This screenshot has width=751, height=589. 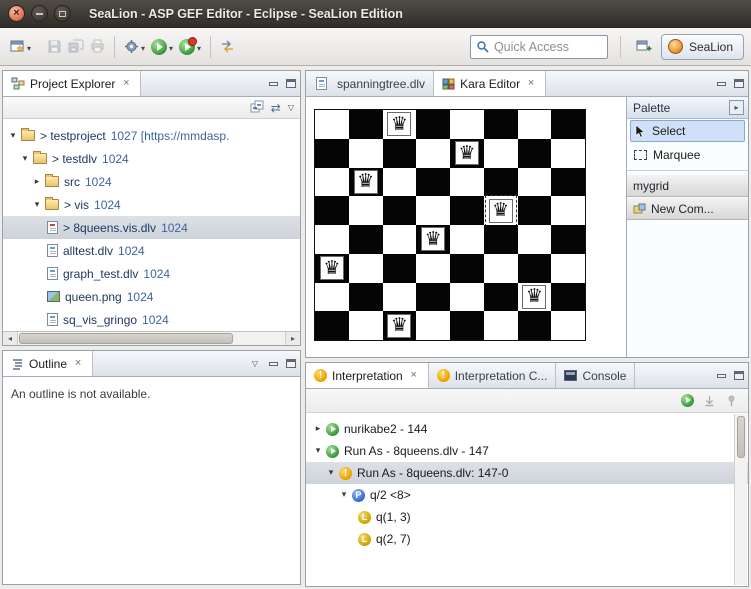 What do you see at coordinates (527, 517) in the screenshot?
I see `tree-item-literal-q13: q(1, 3)` at bounding box center [527, 517].